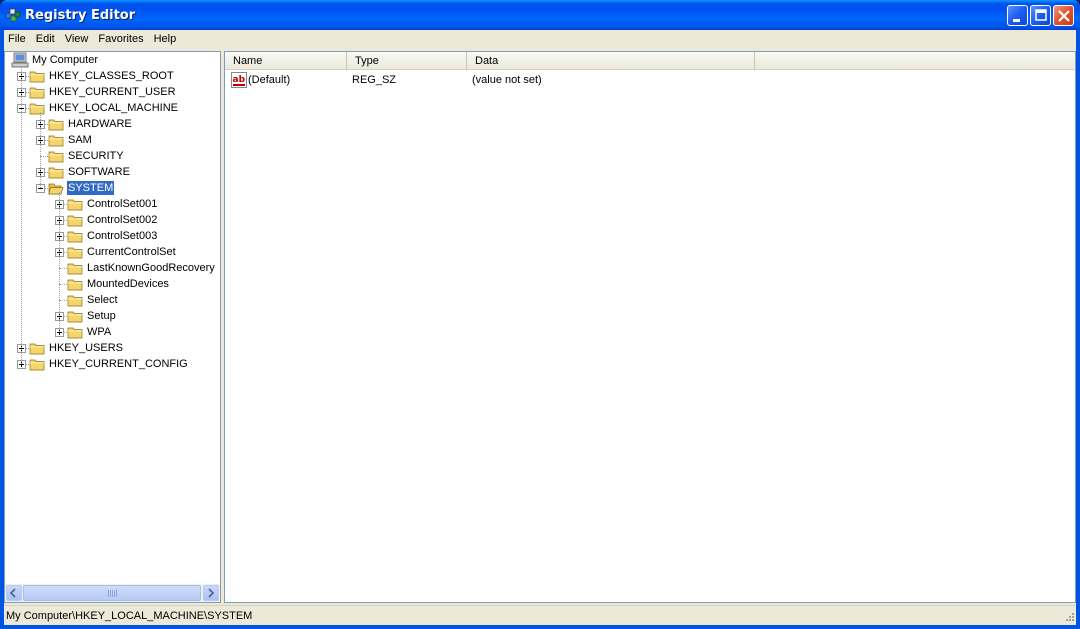  I want to click on maximize-button, so click(1040, 15).